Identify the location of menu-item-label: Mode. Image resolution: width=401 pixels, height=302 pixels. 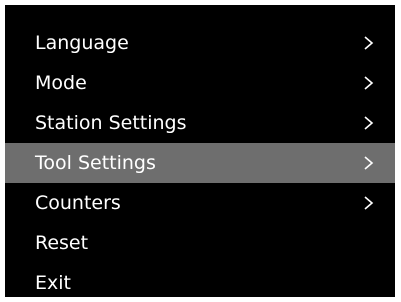
(61, 83).